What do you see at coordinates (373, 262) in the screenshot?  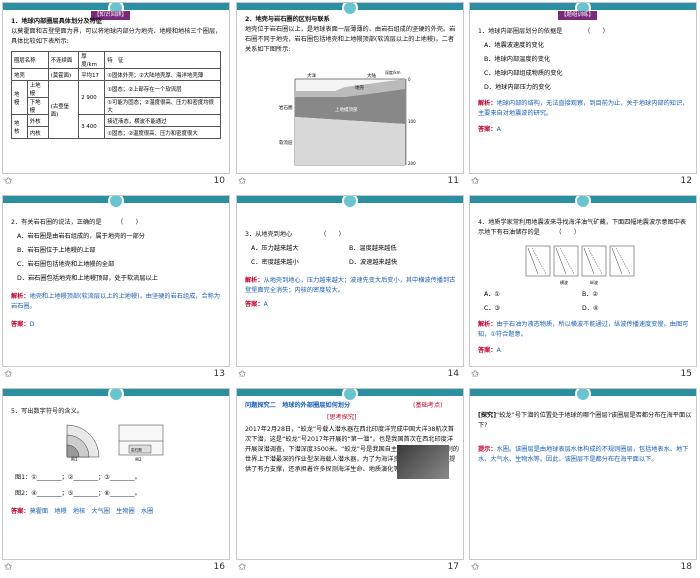 I see `option-d: D．波速越来越快` at bounding box center [373, 262].